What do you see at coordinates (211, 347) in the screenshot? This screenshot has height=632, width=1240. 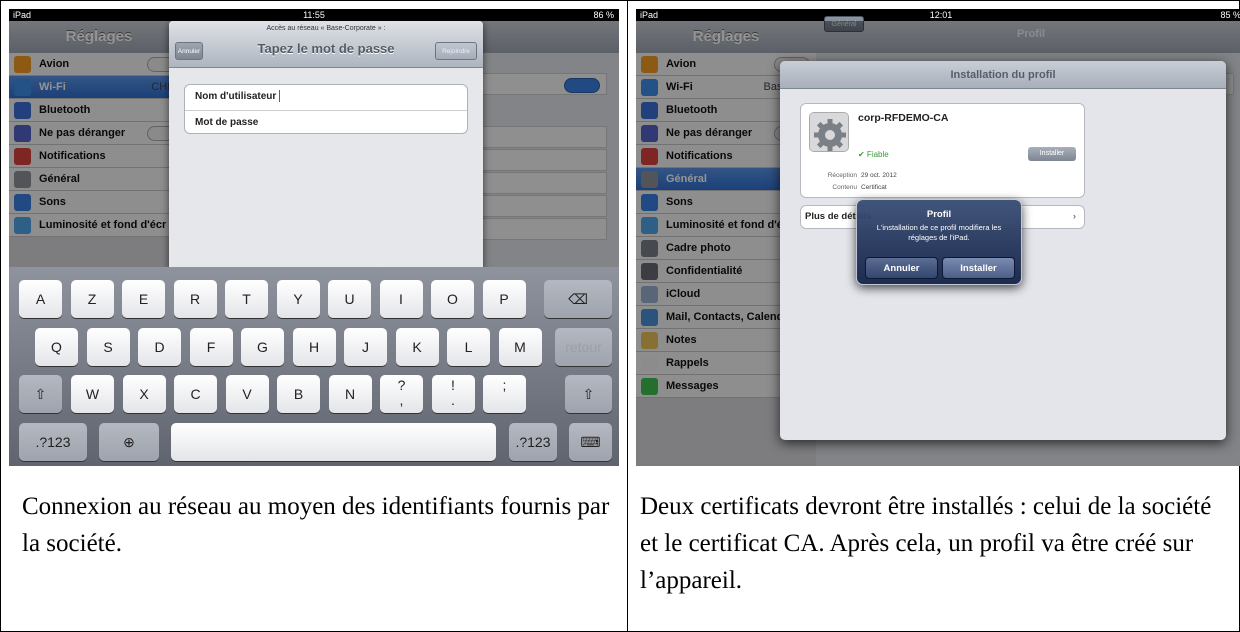 I see `key-f: F` at bounding box center [211, 347].